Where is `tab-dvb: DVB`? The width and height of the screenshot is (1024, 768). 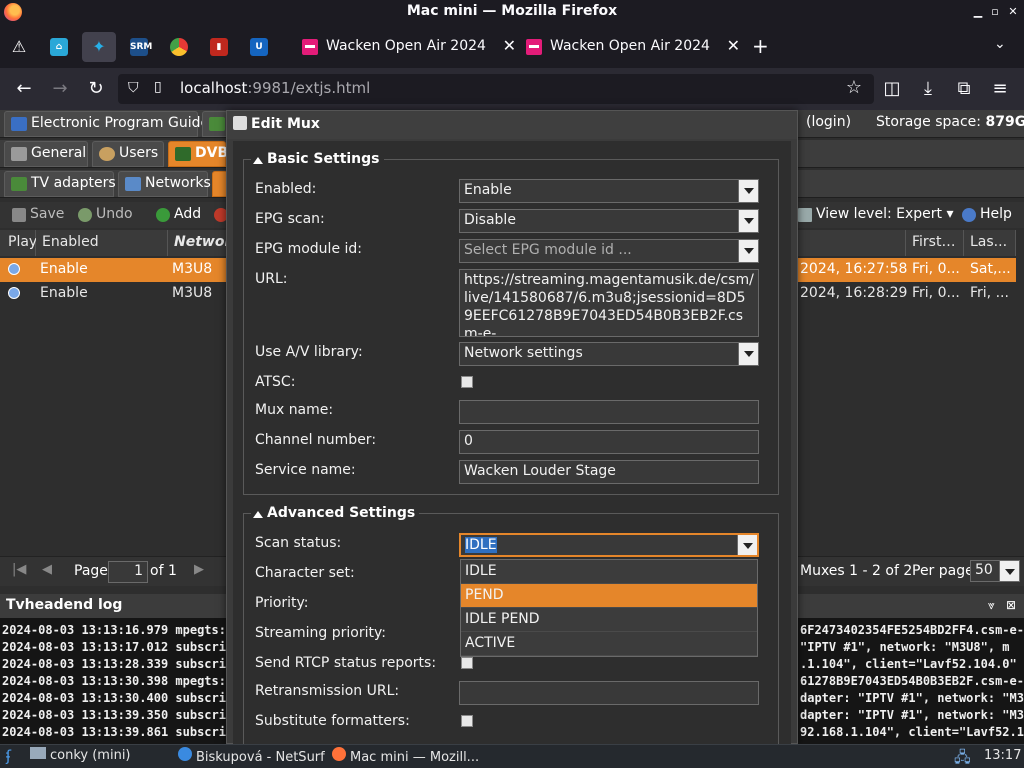
tab-dvb: DVB is located at coordinates (198, 154).